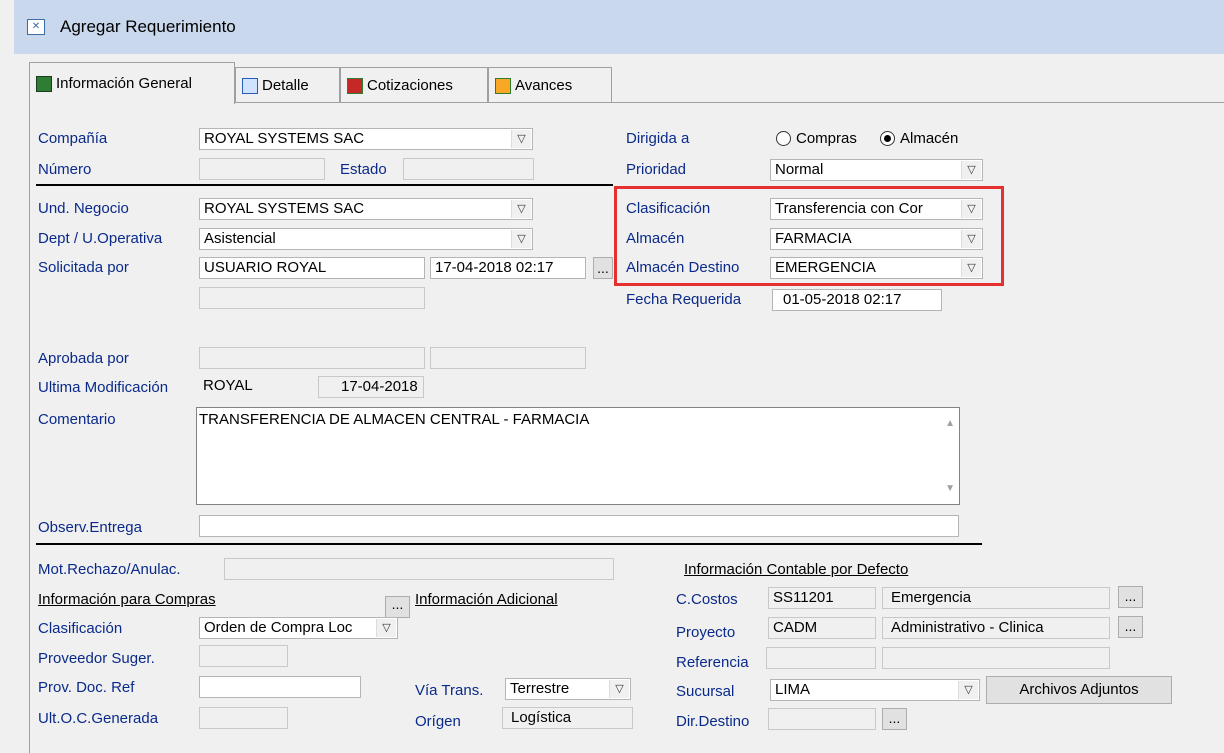 The width and height of the screenshot is (1224, 753). What do you see at coordinates (822, 719) in the screenshot?
I see `dir-destino-field` at bounding box center [822, 719].